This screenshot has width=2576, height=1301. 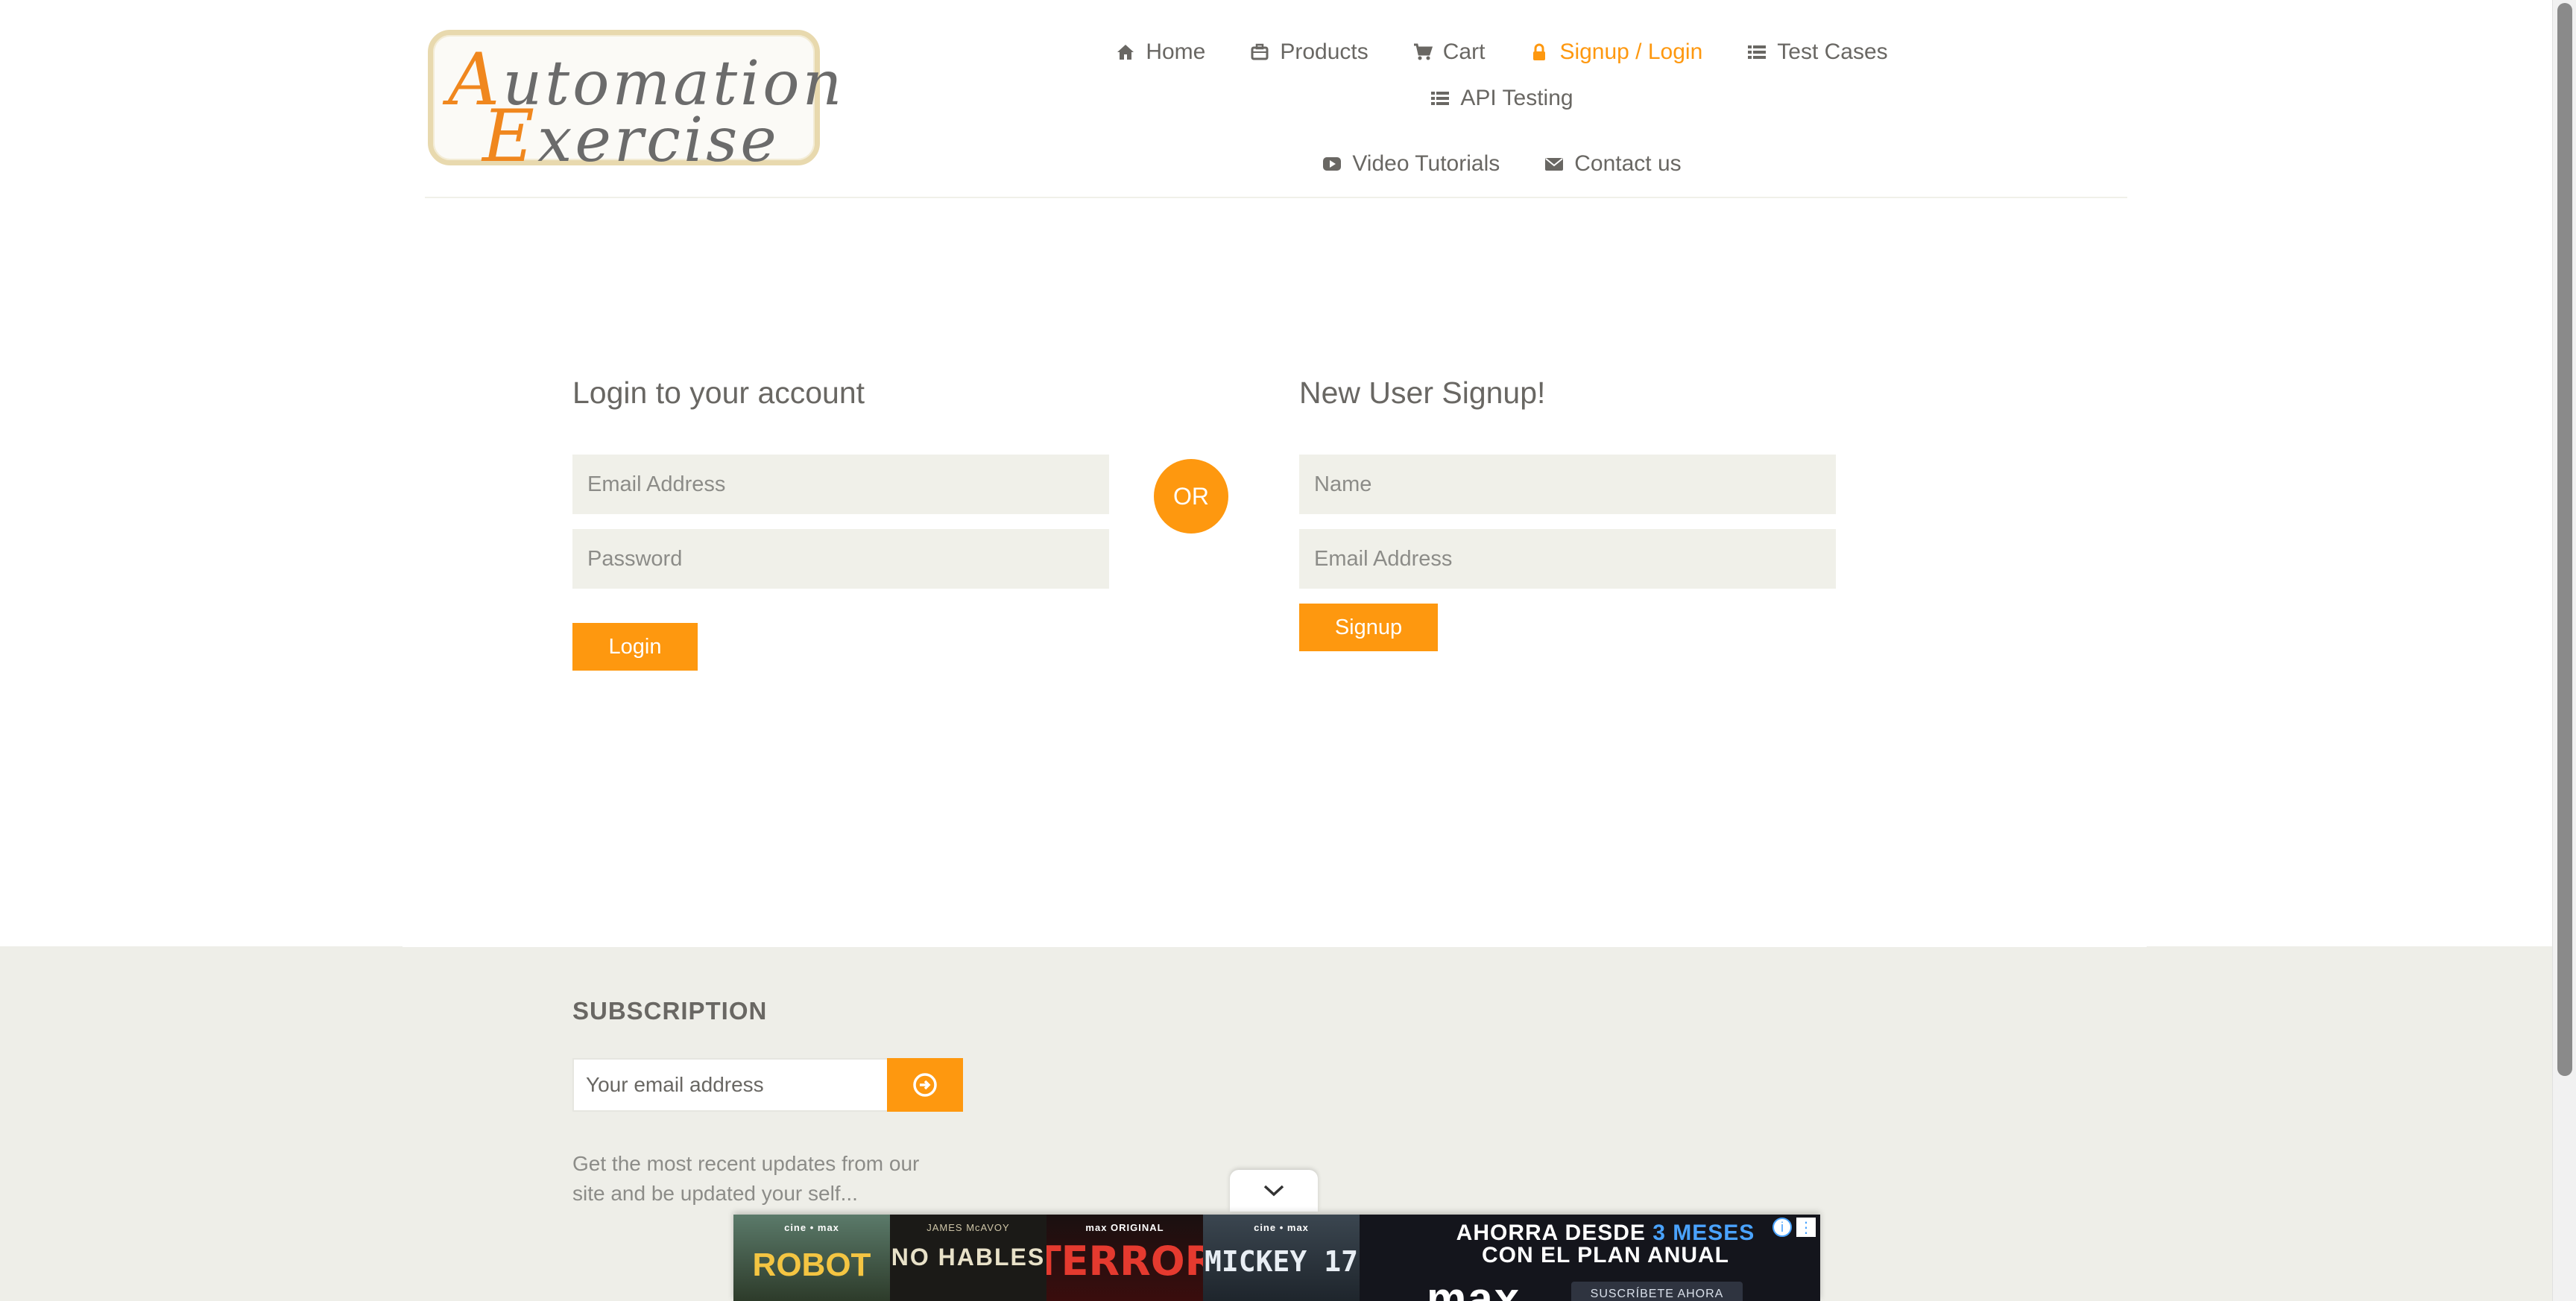 What do you see at coordinates (1176, 51) in the screenshot?
I see `nav-home-label: Home` at bounding box center [1176, 51].